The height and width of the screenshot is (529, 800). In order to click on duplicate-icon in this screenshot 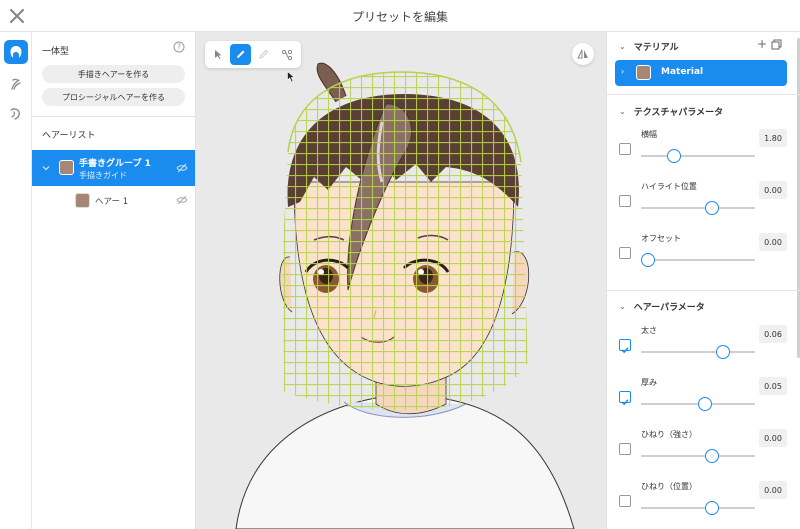, I will do `click(776, 44)`.